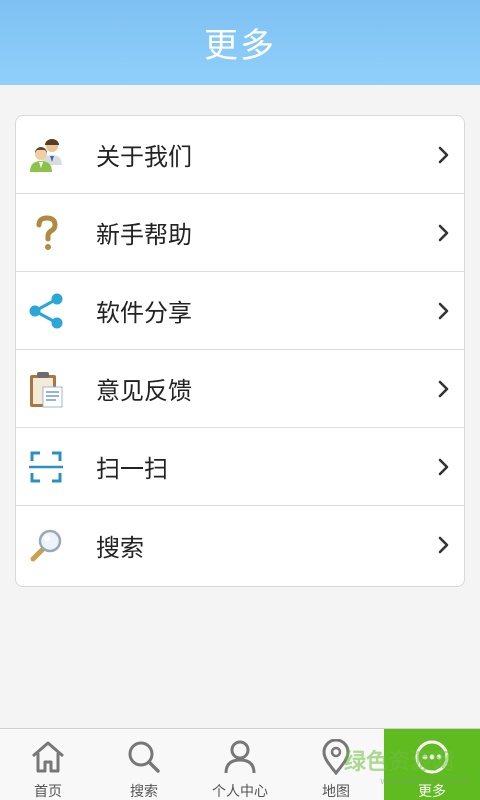  What do you see at coordinates (46, 311) in the screenshot?
I see `share-icon` at bounding box center [46, 311].